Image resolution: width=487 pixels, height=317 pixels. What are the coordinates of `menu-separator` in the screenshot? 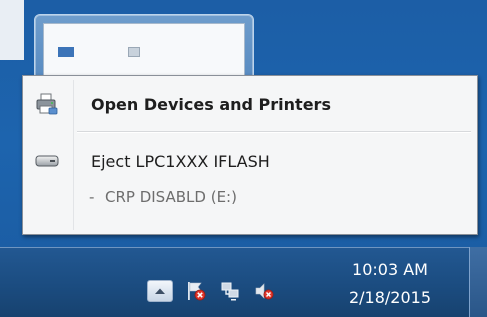 It's located at (274, 132).